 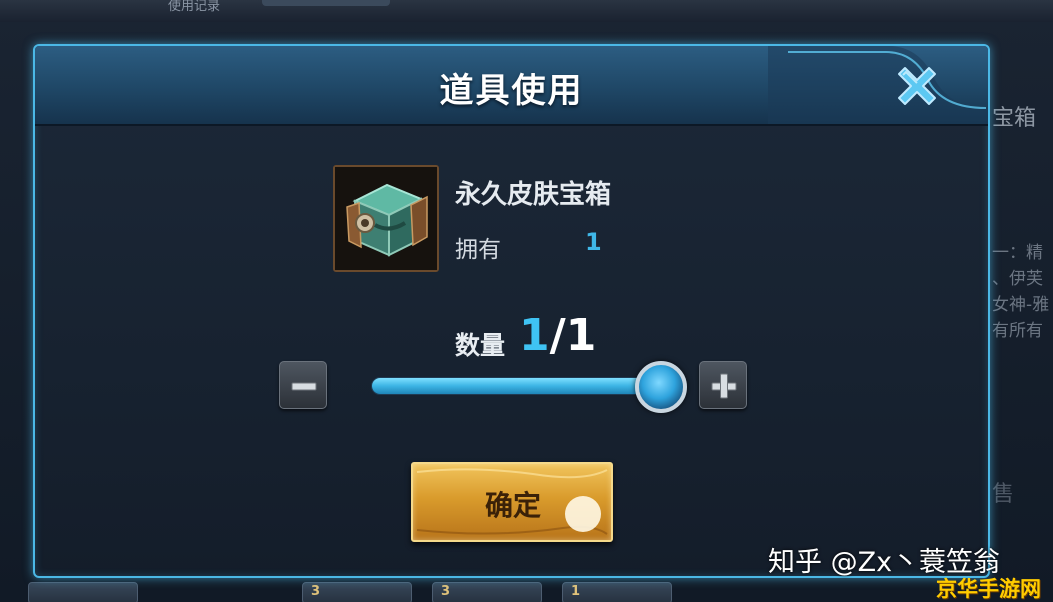 What do you see at coordinates (512, 502) in the screenshot?
I see `confirm-button: 确定` at bounding box center [512, 502].